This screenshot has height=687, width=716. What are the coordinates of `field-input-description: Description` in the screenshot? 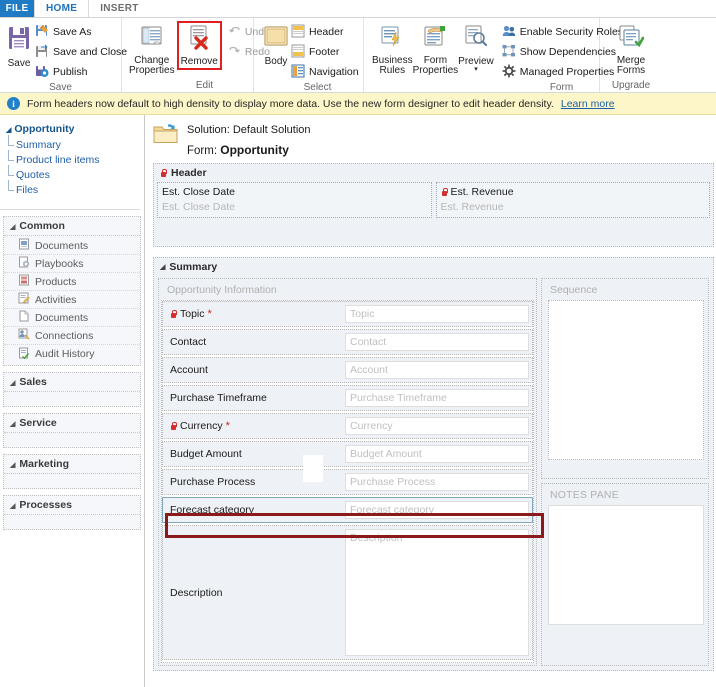 It's located at (437, 592).